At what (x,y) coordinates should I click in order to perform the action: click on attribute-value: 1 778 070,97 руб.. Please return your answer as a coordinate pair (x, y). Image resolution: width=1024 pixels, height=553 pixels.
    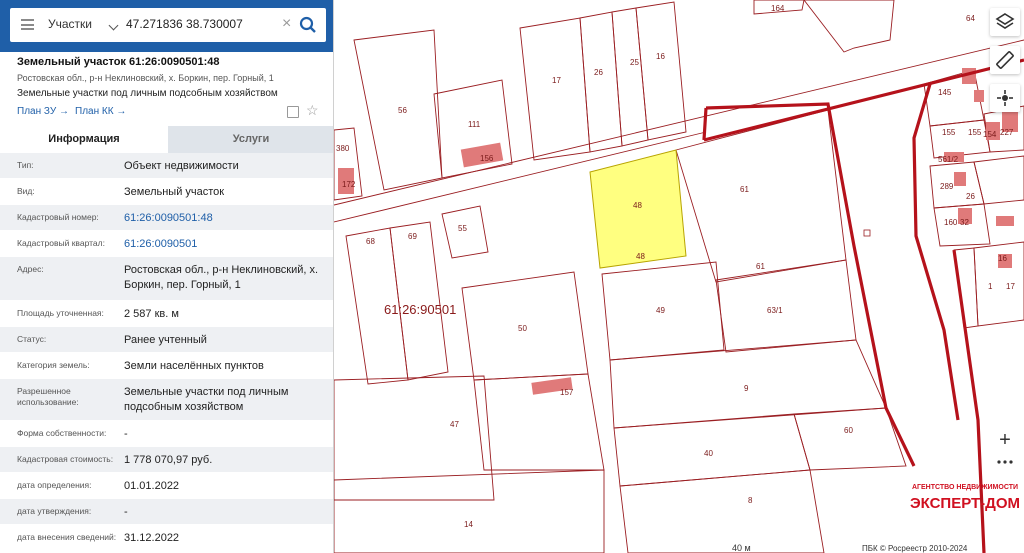
    Looking at the image, I should click on (168, 460).